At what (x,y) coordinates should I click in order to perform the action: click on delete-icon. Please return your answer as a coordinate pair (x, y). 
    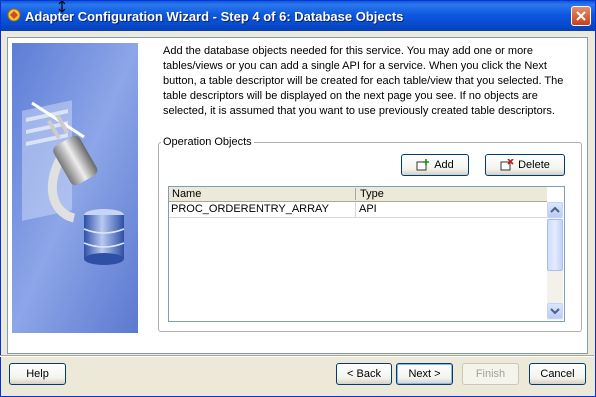
    Looking at the image, I should click on (507, 165).